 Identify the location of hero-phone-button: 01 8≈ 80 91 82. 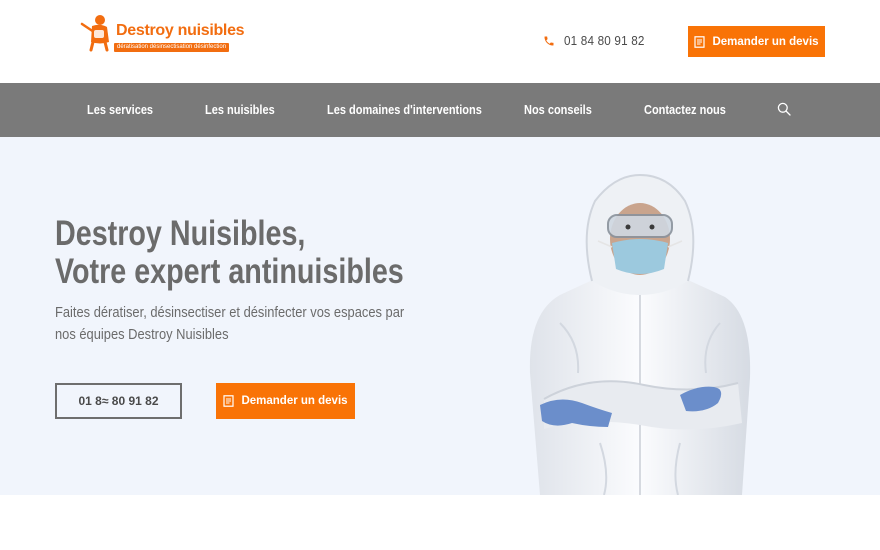
(118, 401).